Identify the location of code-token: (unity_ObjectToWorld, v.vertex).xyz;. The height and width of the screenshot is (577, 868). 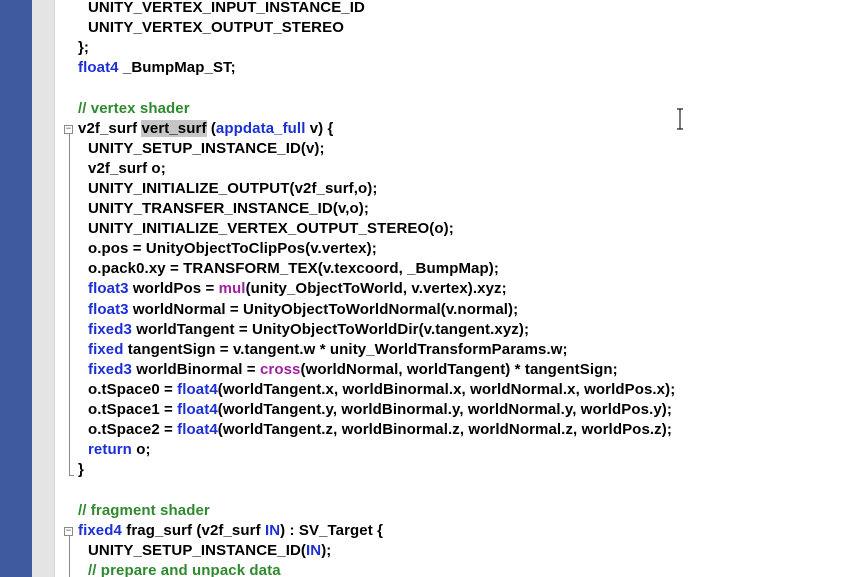
(376, 289).